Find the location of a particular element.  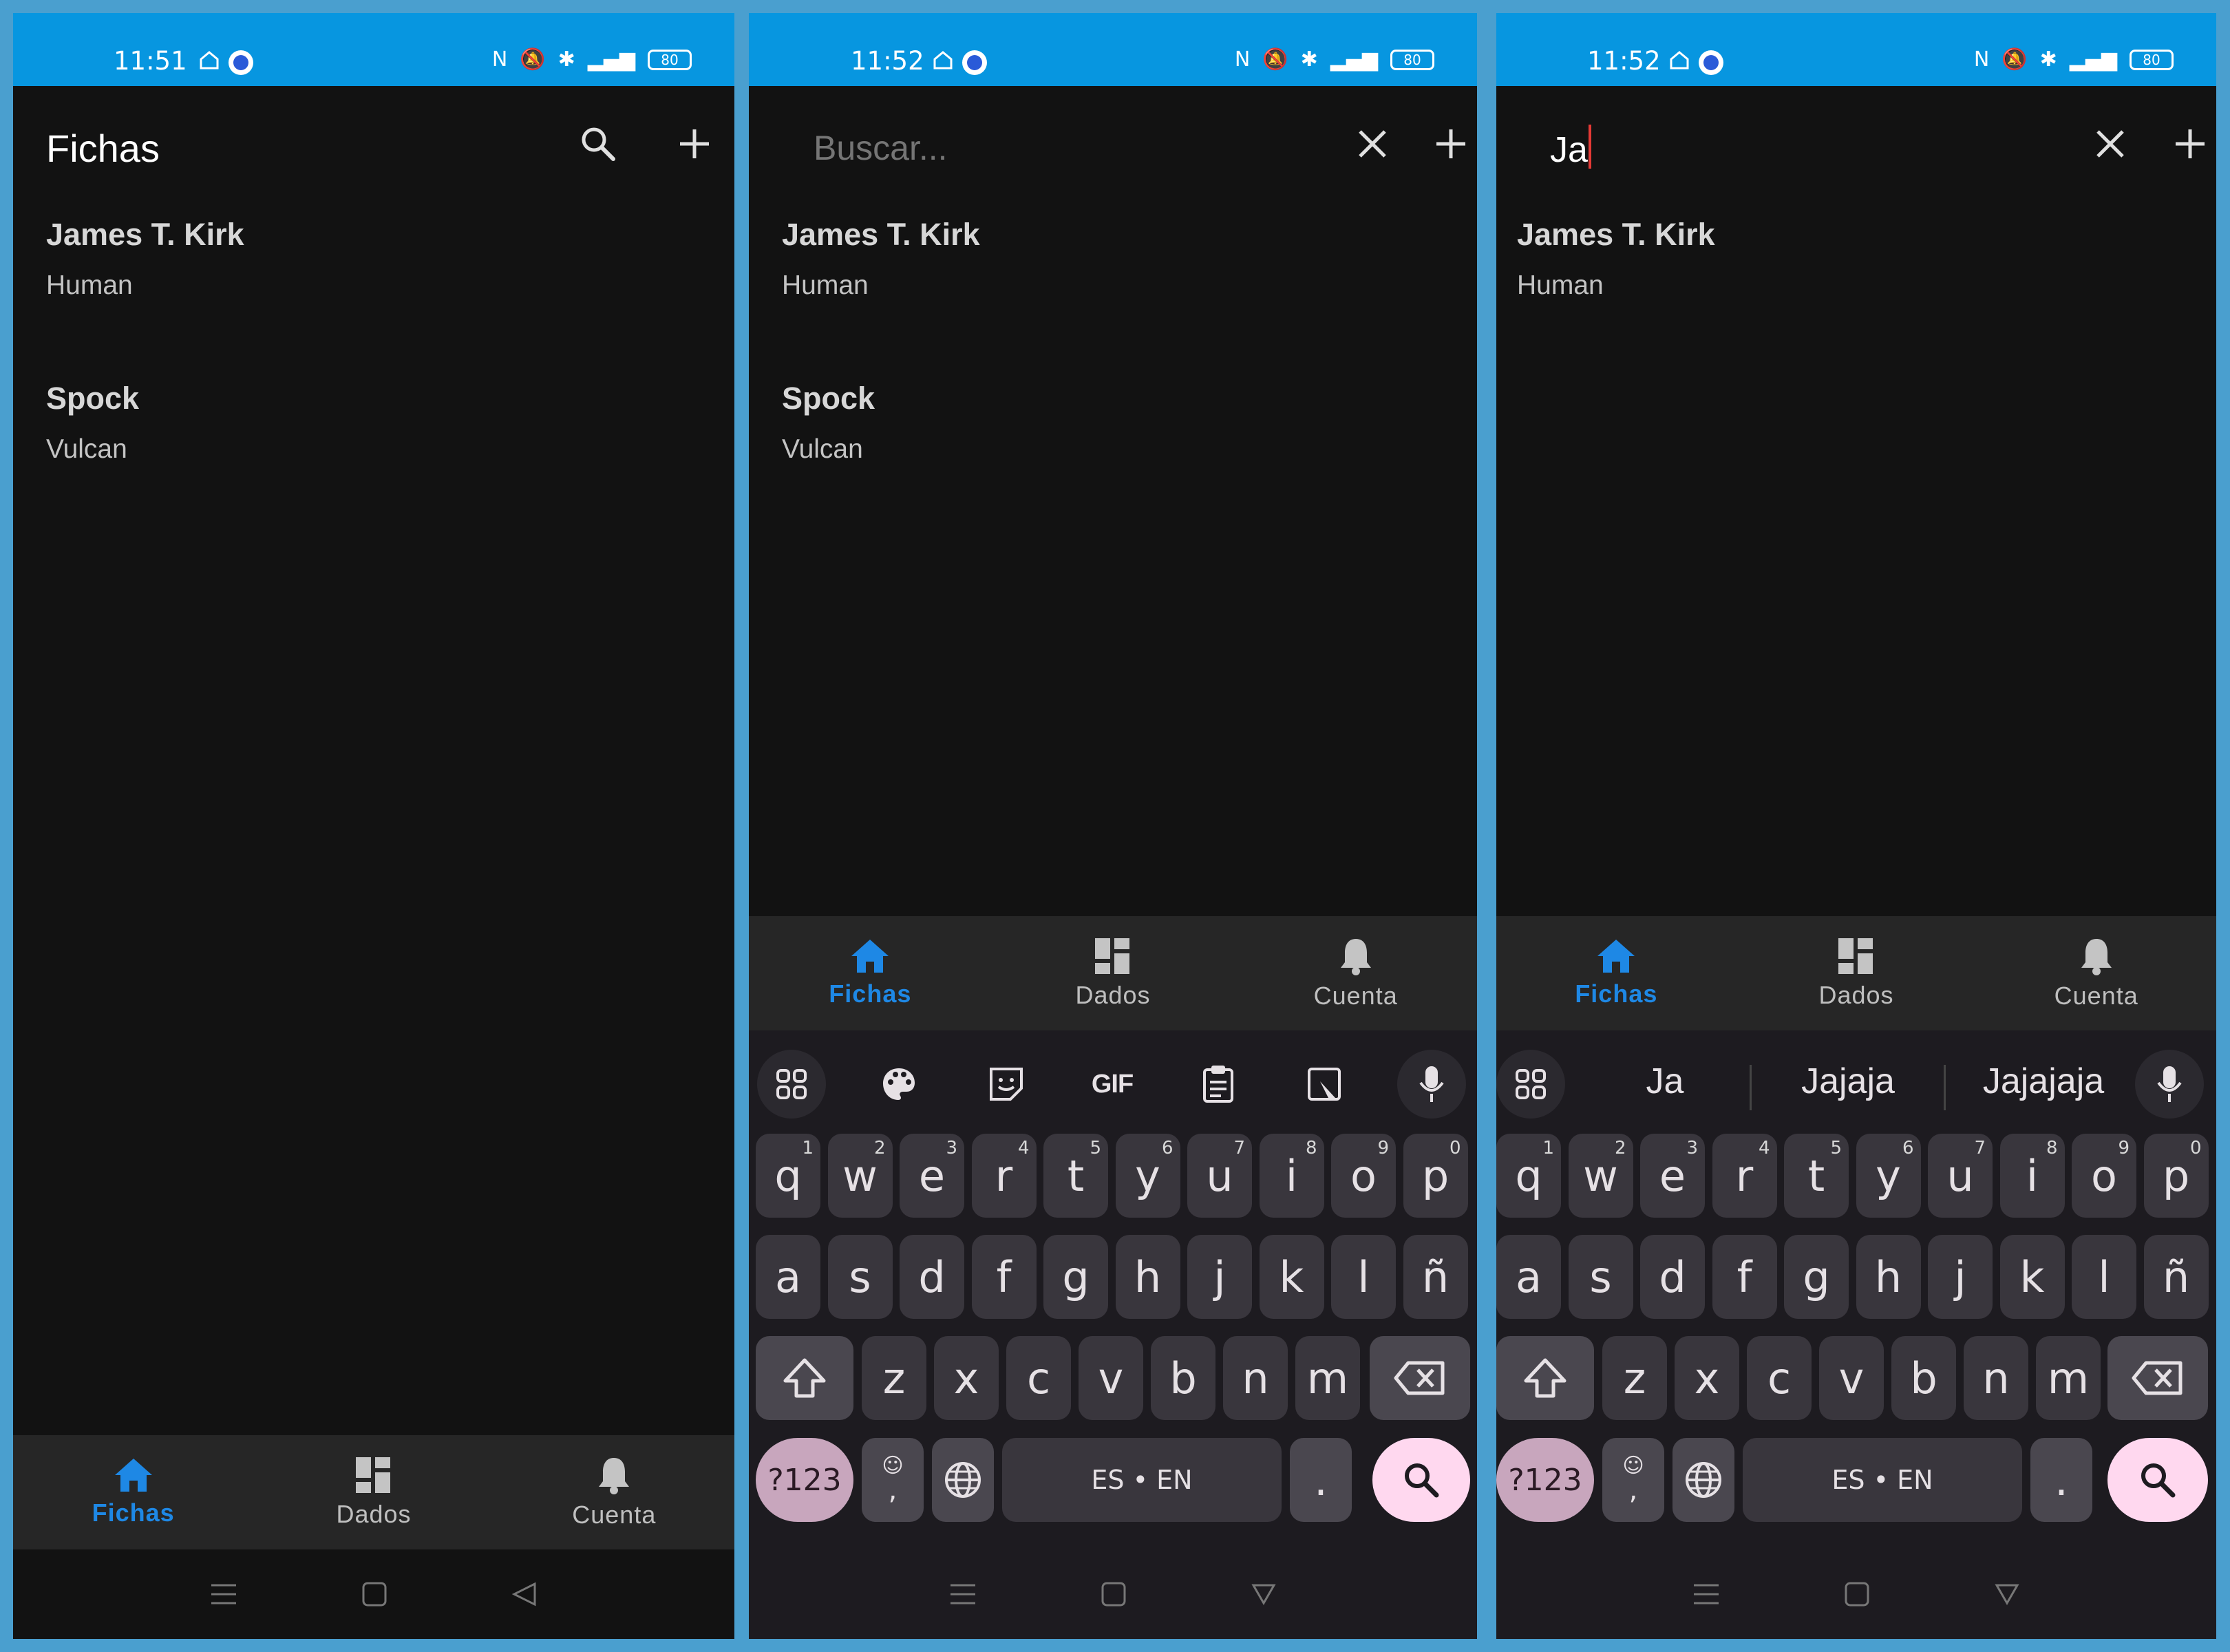

key-y: y6 is located at coordinates (1147, 1176).